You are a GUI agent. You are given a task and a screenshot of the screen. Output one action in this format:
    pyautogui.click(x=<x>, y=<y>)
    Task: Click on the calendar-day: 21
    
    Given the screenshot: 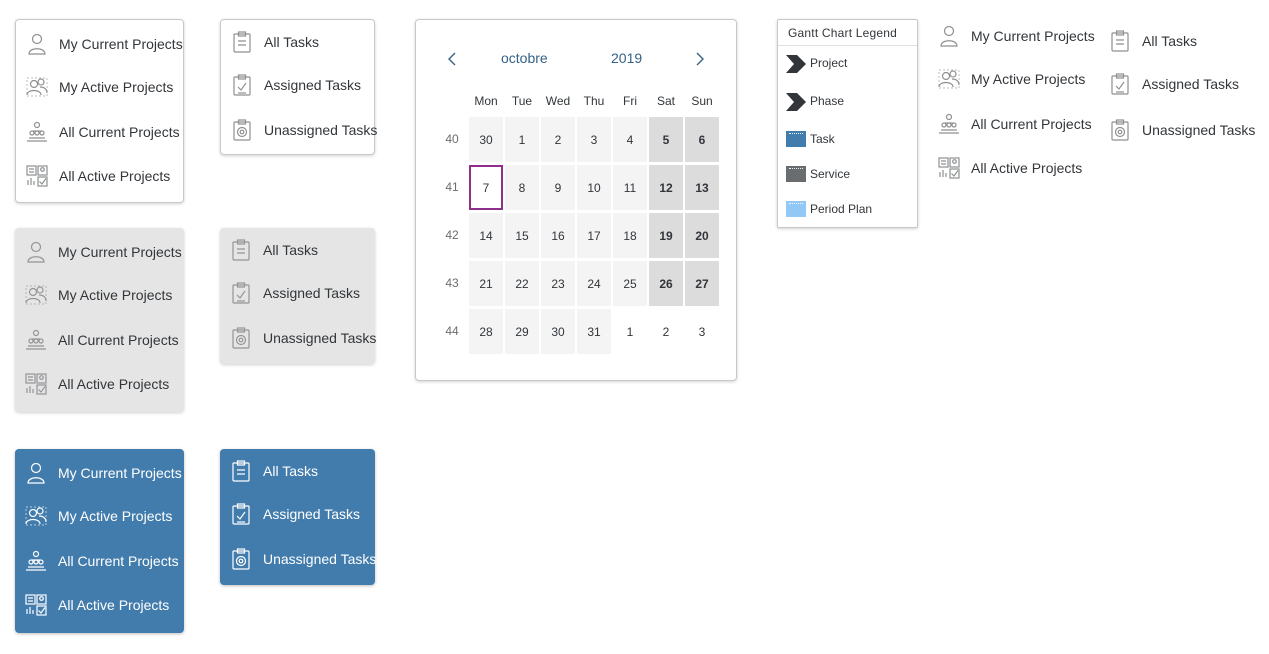 What is the action you would take?
    pyautogui.click(x=486, y=283)
    